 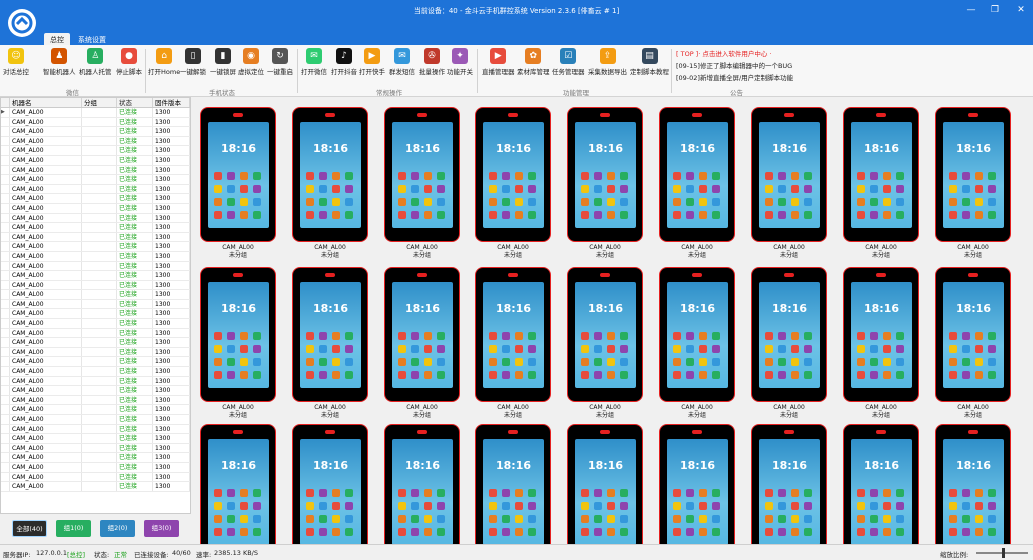 I want to click on ribbon-button-6: ▮ 一键锁屏, so click(x=223, y=62).